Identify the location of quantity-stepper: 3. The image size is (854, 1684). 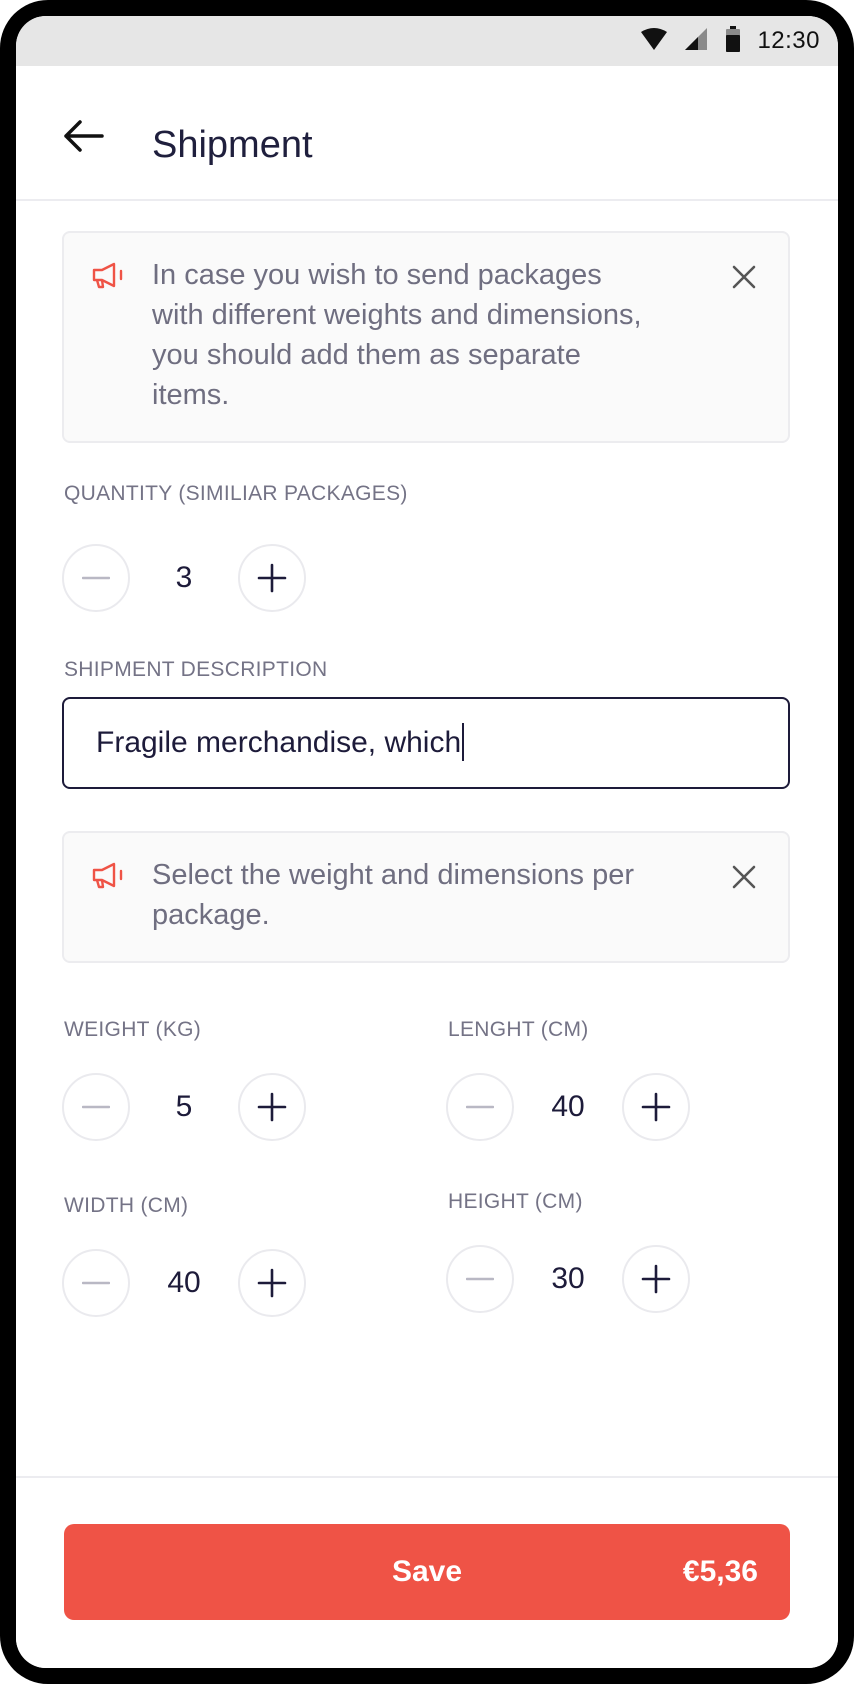
(184, 578).